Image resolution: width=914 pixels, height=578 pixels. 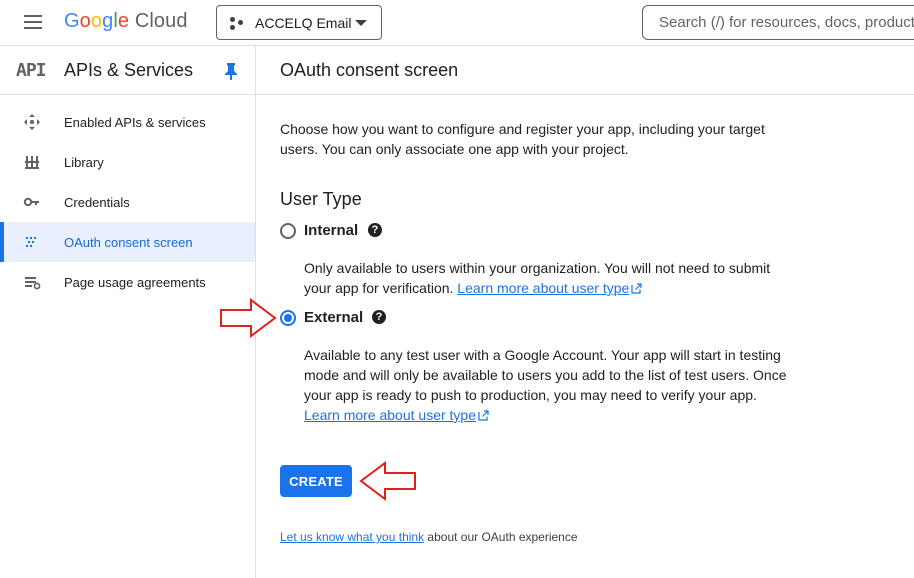 What do you see at coordinates (31, 70) in the screenshot?
I see `api-icon: API` at bounding box center [31, 70].